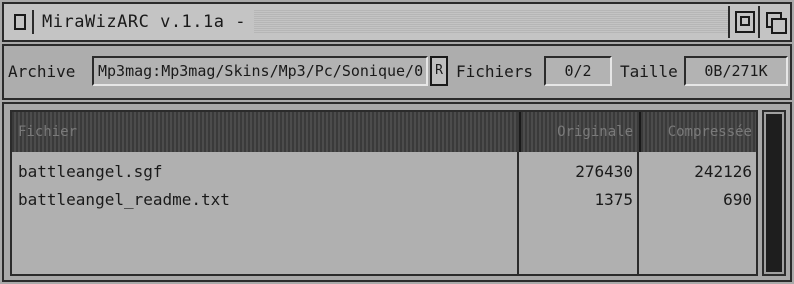 The image size is (794, 284). I want to click on file-original-size: 276430, so click(604, 171).